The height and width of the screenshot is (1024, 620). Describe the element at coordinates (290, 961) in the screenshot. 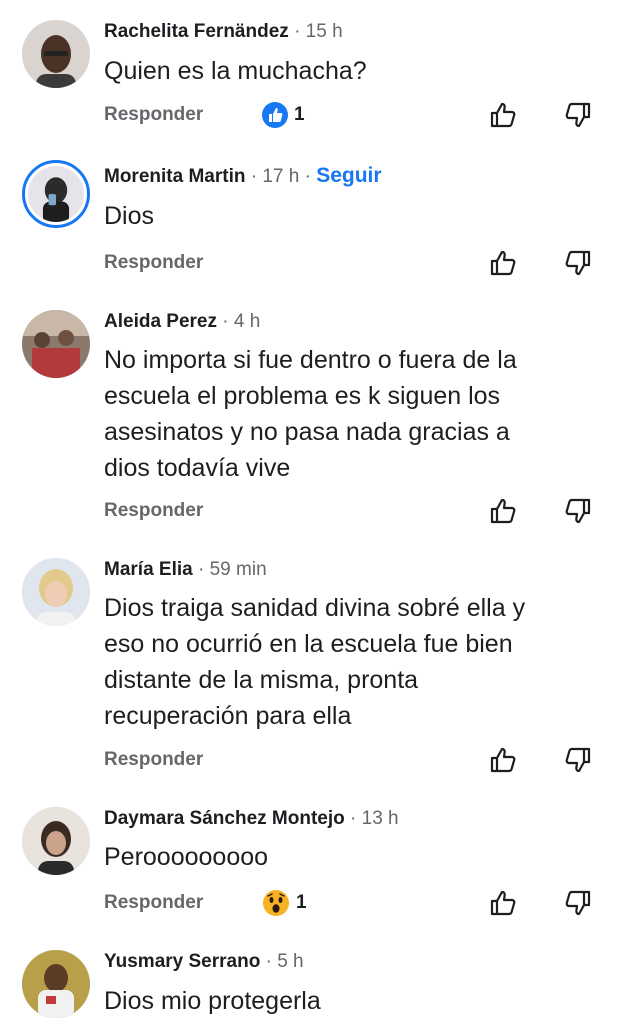

I see `timestamp: 5 h` at that location.